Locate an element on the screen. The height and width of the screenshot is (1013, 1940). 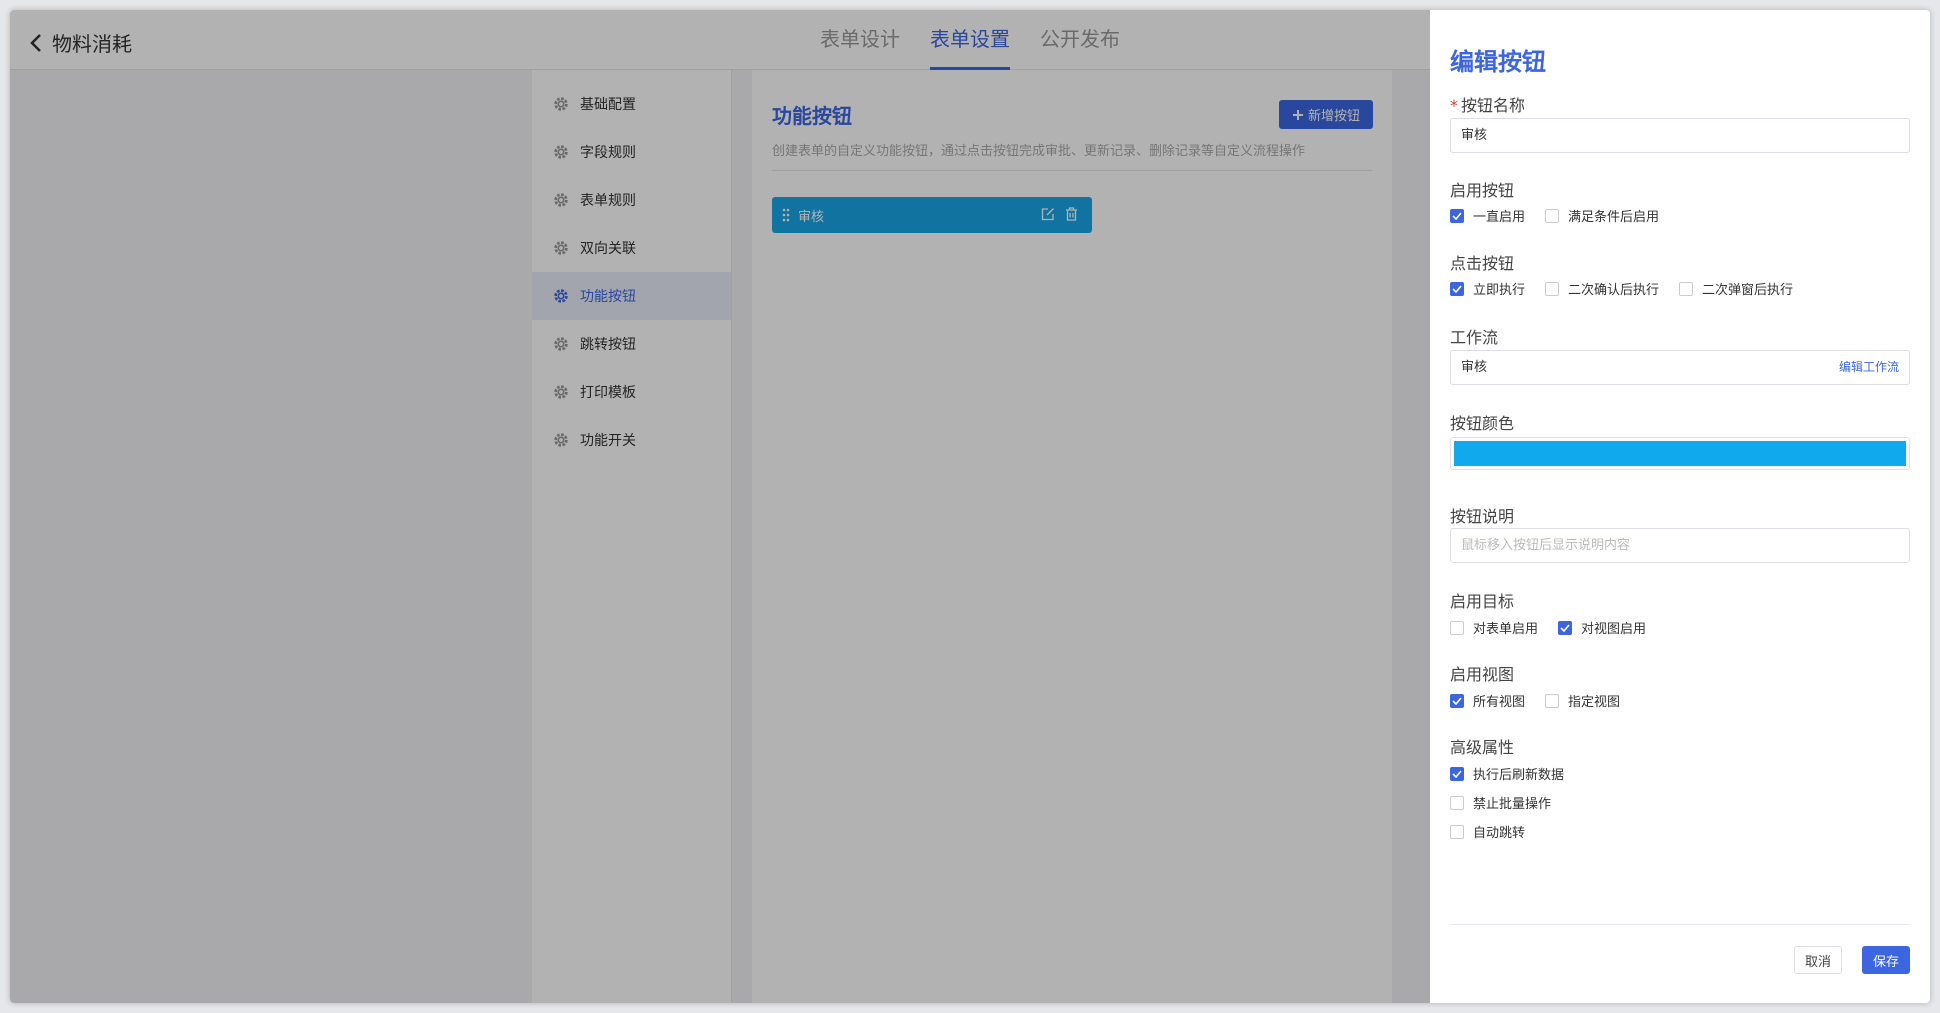
advanced-option-refresh: 执行后刷新数据 is located at coordinates (1517, 773).